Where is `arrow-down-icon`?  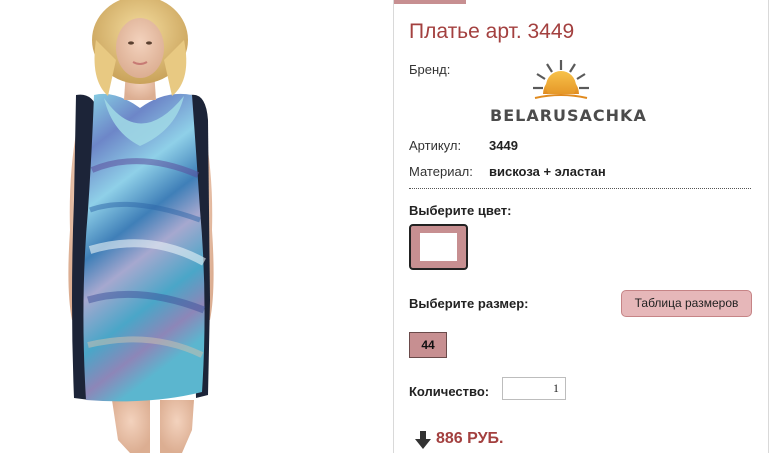 arrow-down-icon is located at coordinates (423, 440).